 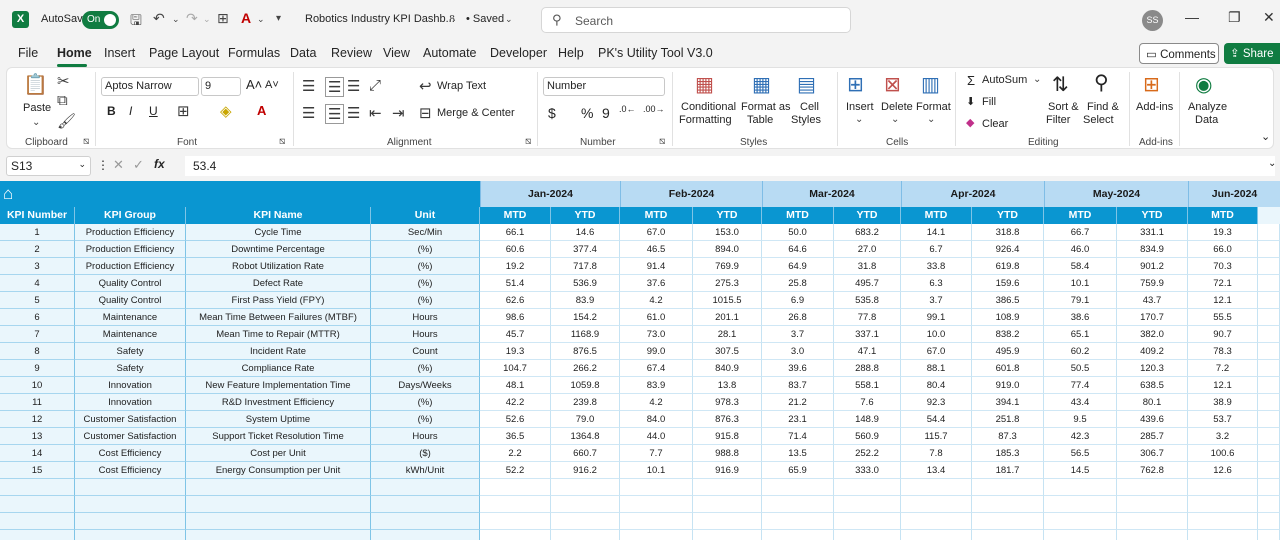 What do you see at coordinates (130, 385) in the screenshot?
I see `table-cell: Innovation` at bounding box center [130, 385].